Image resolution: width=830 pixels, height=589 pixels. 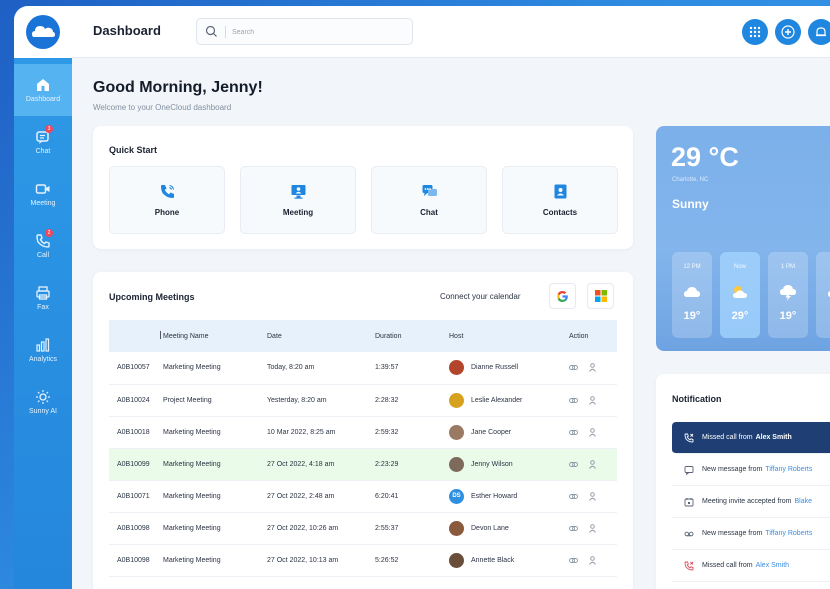 What do you see at coordinates (456, 496) in the screenshot?
I see `avatar-initials: DS` at bounding box center [456, 496].